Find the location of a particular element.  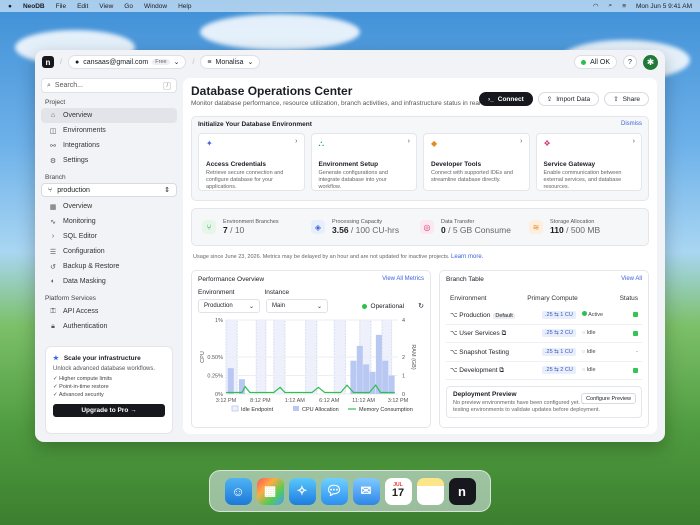

sidebar-item-sql-editor: › SQL Editor is located at coordinates (109, 236).